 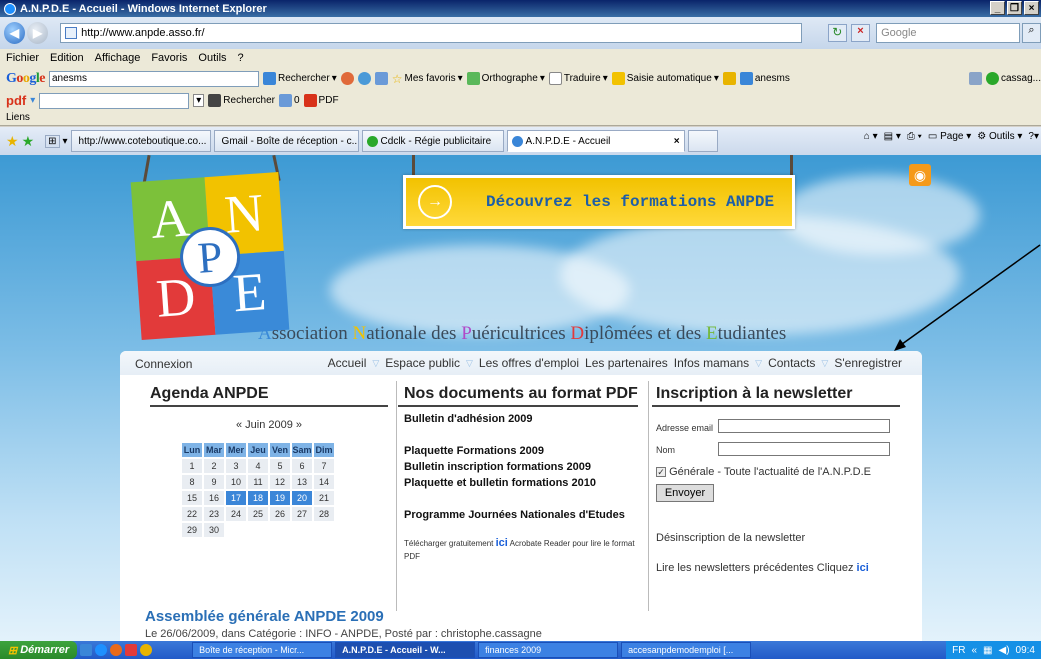 I want to click on tab-cdclk: Cdclk - Régie publicitaire, so click(x=432, y=141).